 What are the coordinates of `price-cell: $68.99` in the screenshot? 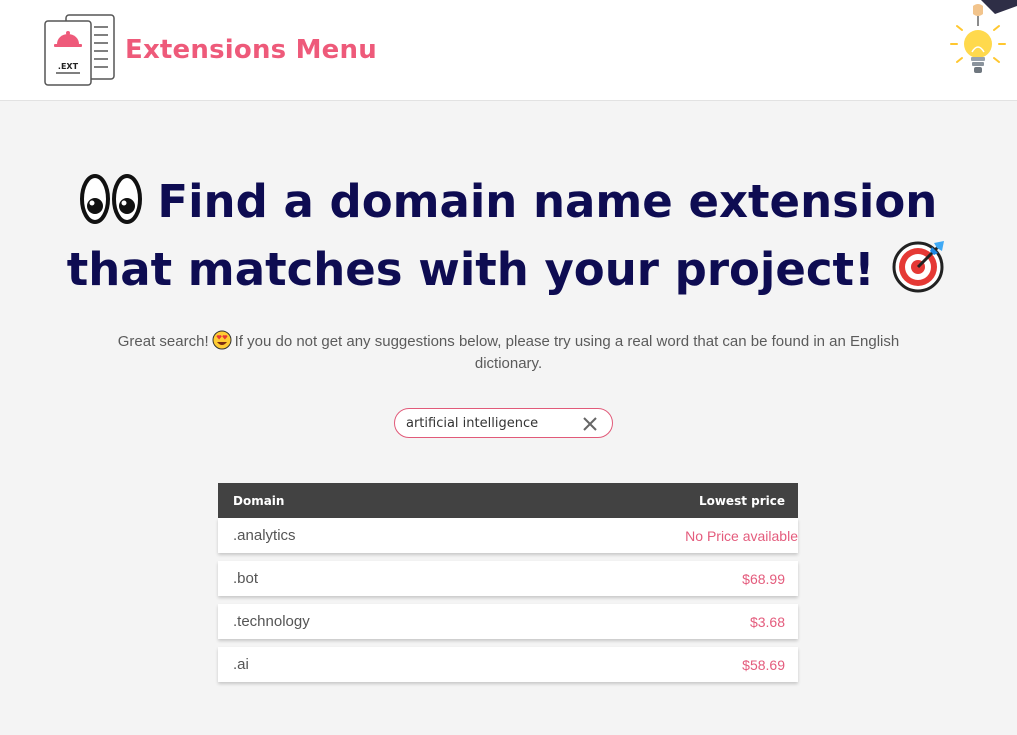 It's located at (763, 578).